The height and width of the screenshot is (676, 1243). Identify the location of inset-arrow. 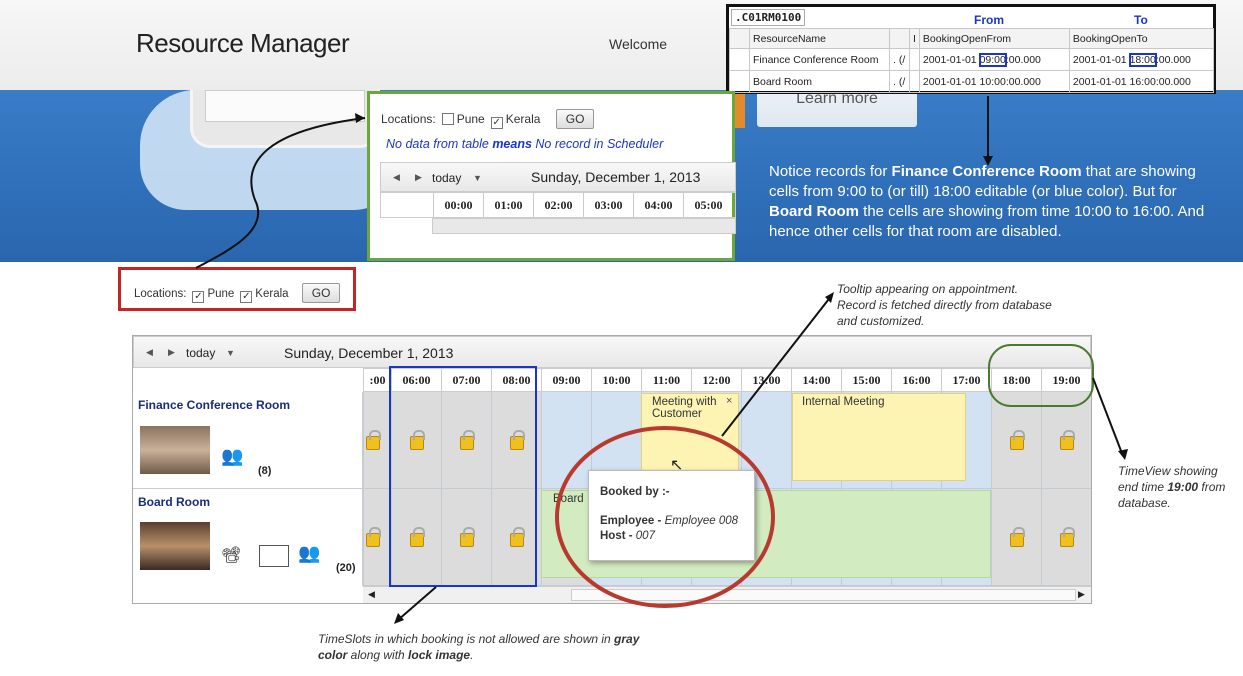
(280, 193).